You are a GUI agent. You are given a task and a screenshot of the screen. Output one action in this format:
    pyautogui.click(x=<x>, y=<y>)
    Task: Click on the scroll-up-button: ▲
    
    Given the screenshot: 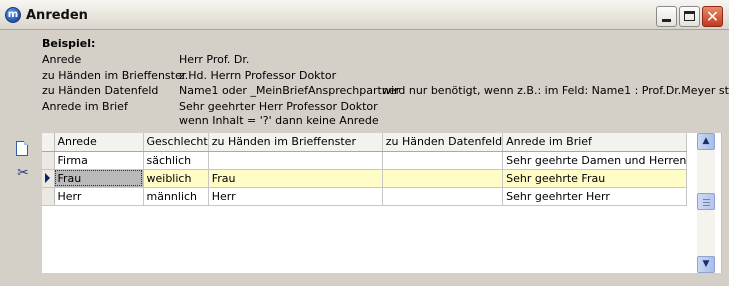 What is the action you would take?
    pyautogui.click(x=706, y=141)
    